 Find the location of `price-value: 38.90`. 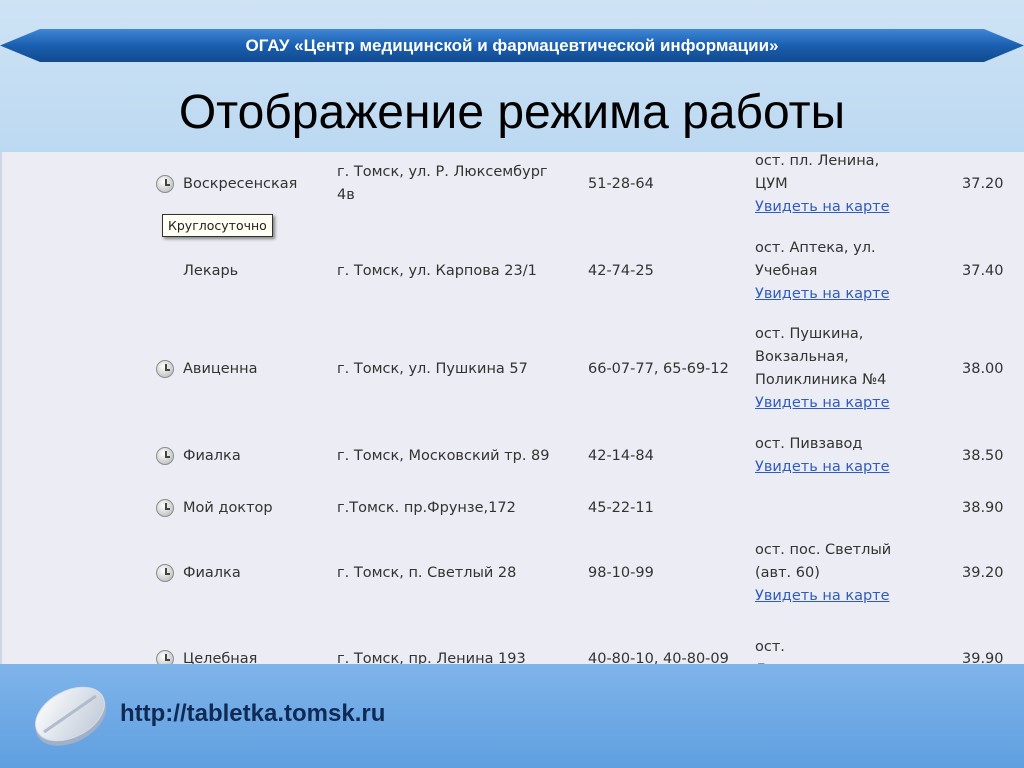

price-value: 38.90 is located at coordinates (983, 507).